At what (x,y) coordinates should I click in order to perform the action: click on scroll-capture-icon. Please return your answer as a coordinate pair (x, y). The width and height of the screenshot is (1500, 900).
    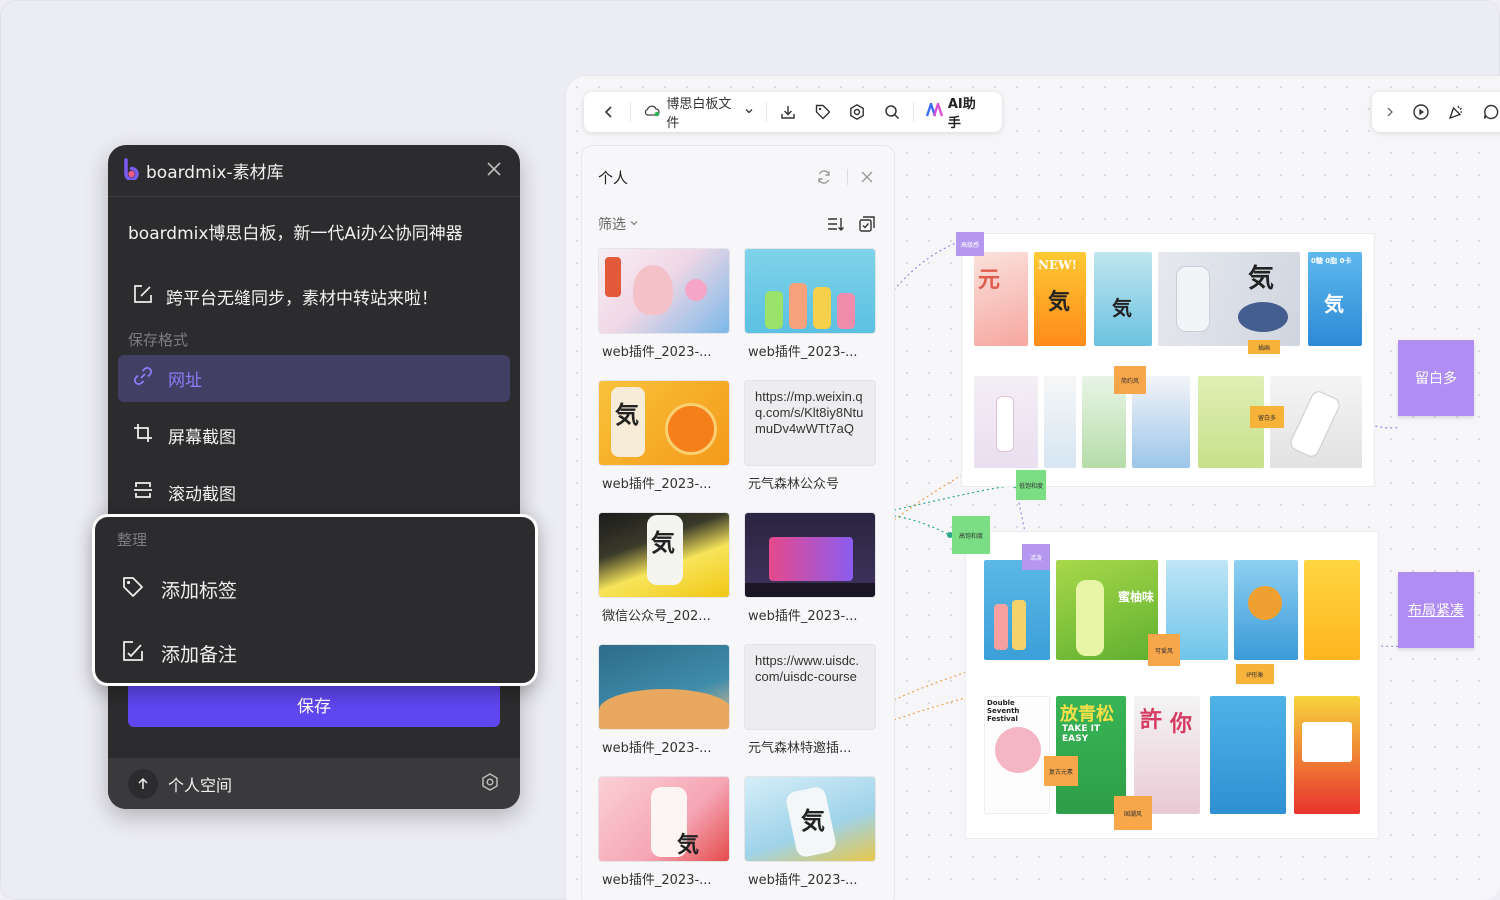
    Looking at the image, I should click on (143, 492).